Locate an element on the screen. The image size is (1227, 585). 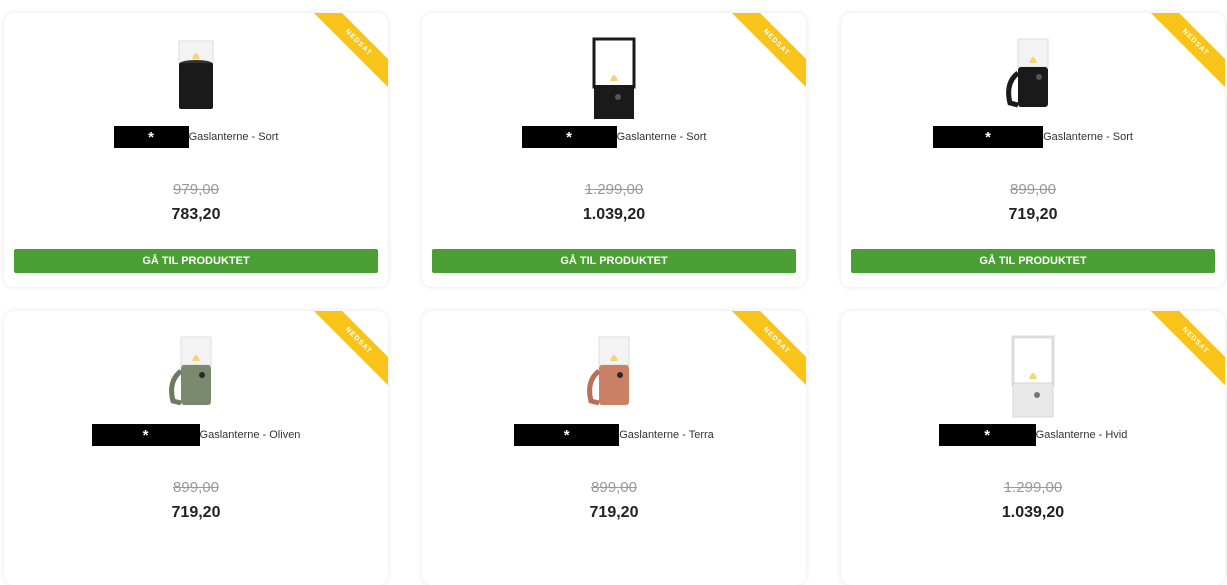
product-title: Gaslanterne - Hvid is located at coordinates (1082, 435).